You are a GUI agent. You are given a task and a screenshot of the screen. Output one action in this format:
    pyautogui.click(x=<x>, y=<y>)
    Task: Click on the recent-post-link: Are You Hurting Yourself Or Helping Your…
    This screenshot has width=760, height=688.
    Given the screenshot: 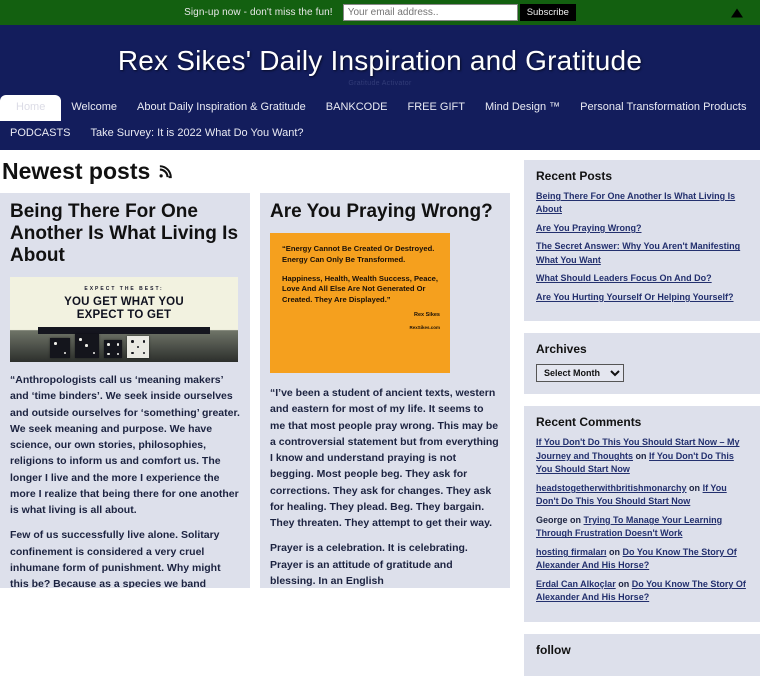 What is the action you would take?
    pyautogui.click(x=635, y=297)
    